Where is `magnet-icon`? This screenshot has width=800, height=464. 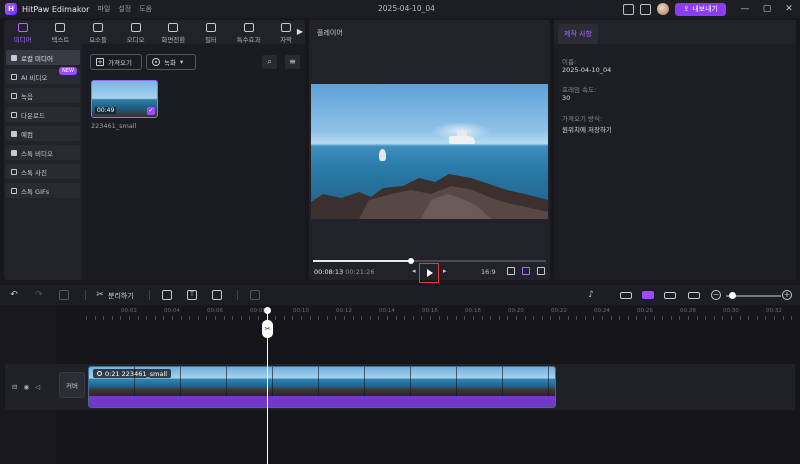
magnet-icon is located at coordinates (648, 295).